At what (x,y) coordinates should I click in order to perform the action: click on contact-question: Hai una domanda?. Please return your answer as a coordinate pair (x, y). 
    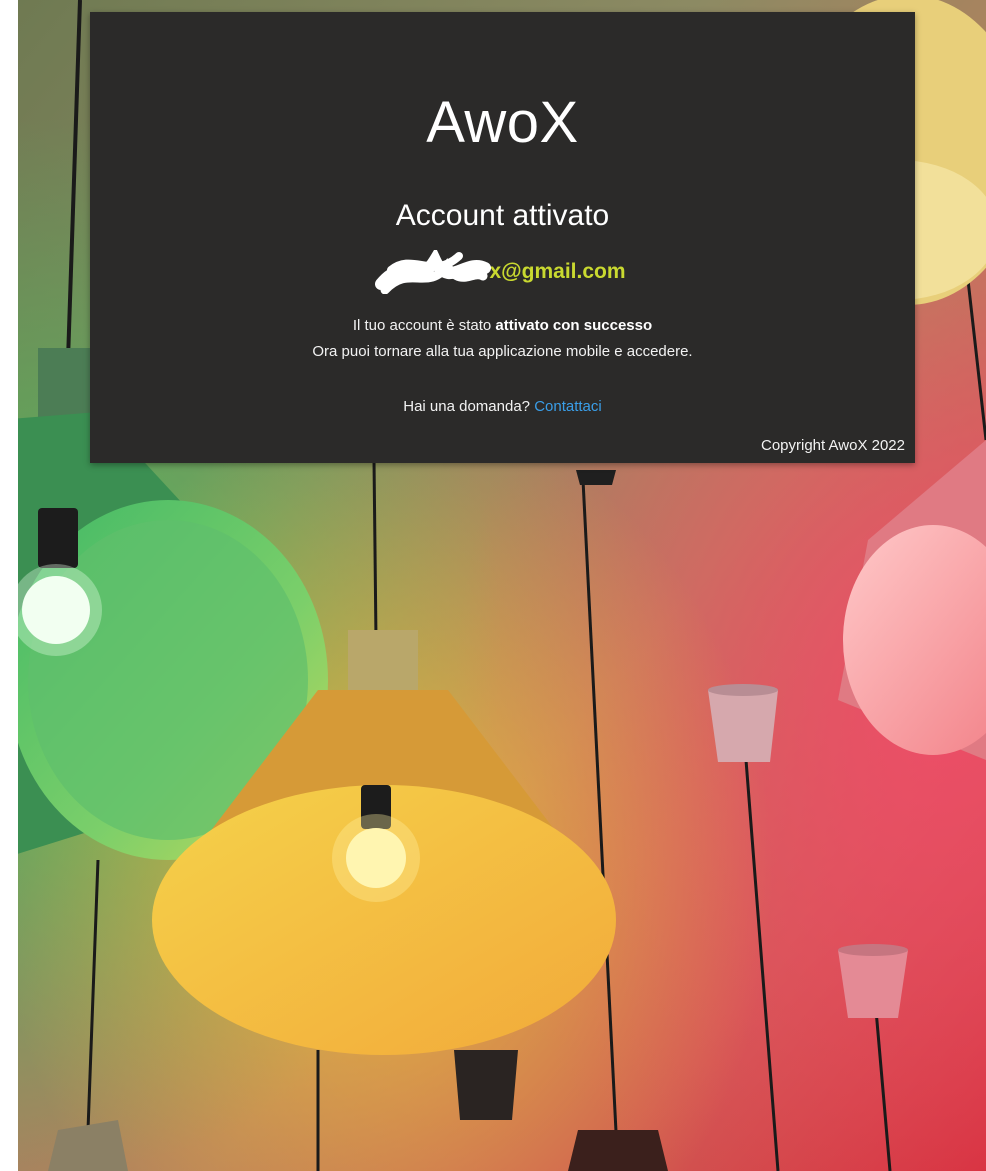
    Looking at the image, I should click on (467, 406).